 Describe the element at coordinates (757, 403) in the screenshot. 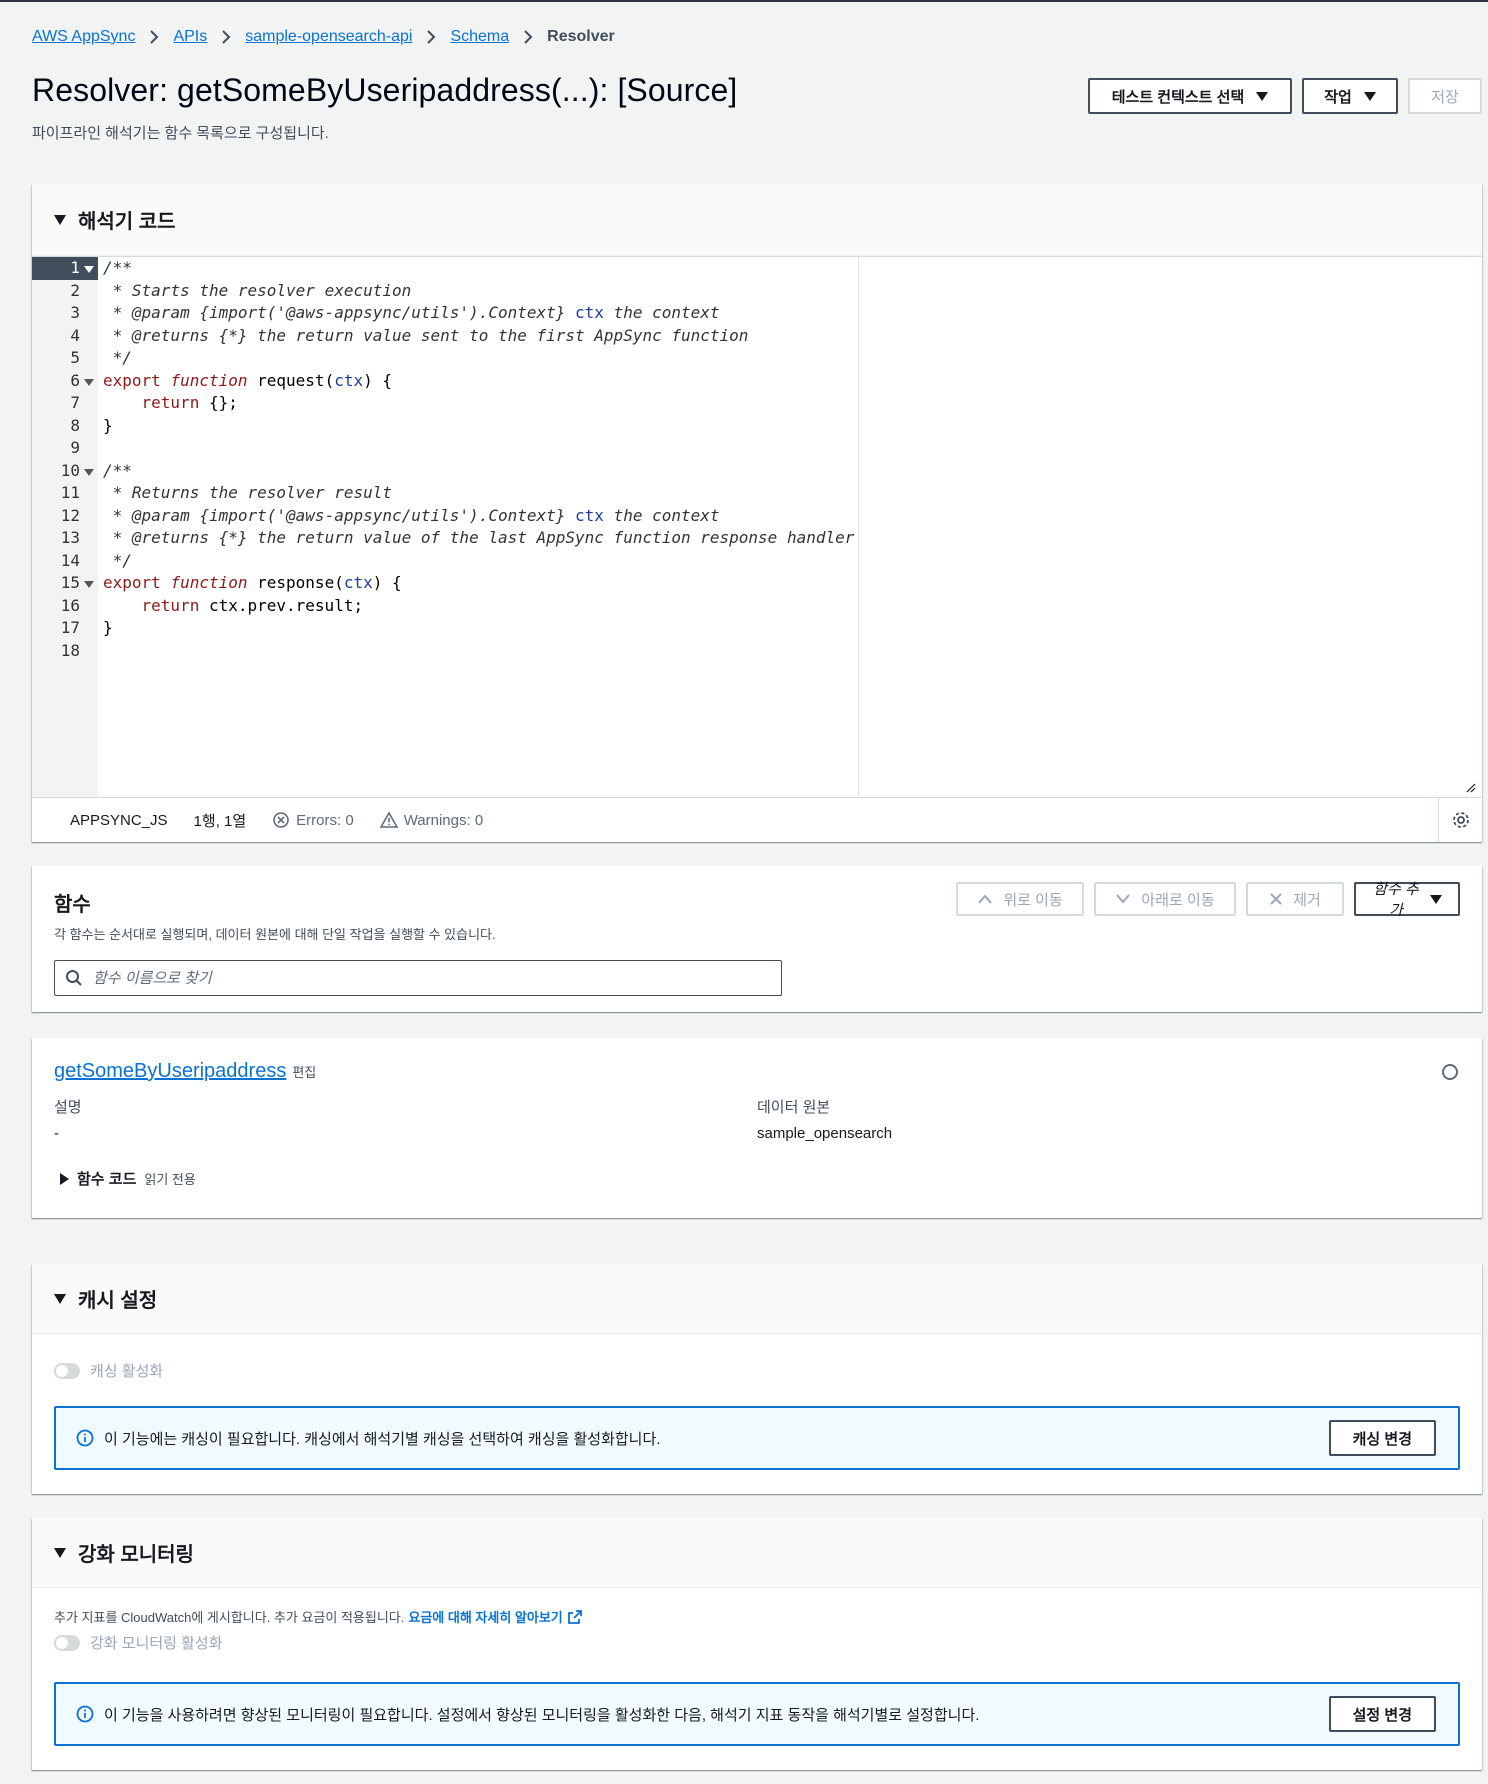

I see `code-line: 7 return {};` at that location.